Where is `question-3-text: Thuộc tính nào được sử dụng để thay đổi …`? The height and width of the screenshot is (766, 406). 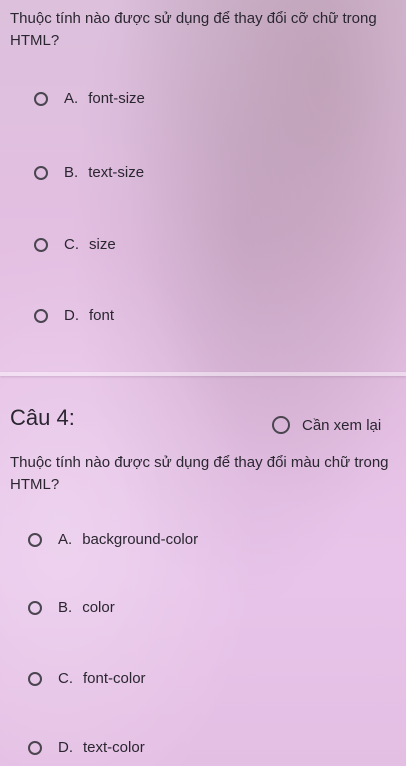 question-3-text: Thuộc tính nào được sử dụng để thay đổi … is located at coordinates (193, 29).